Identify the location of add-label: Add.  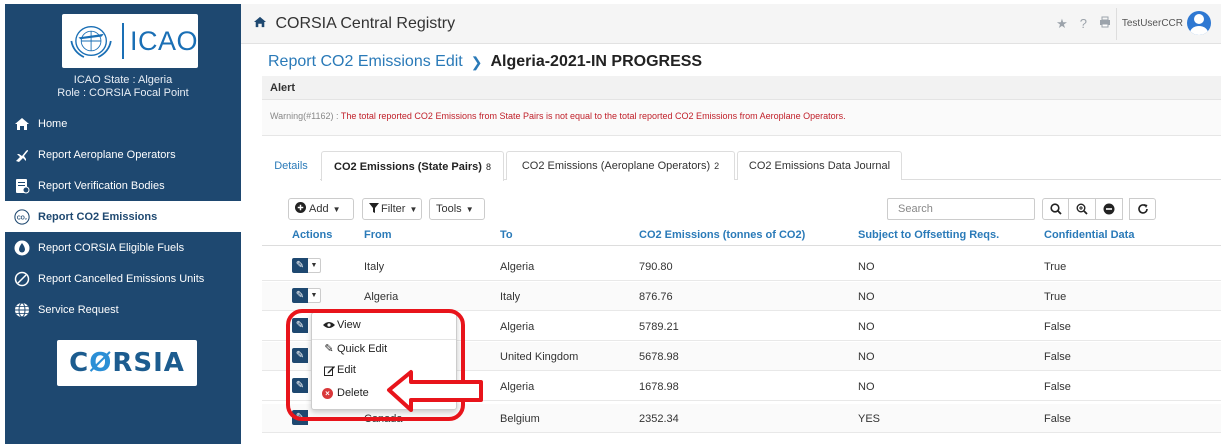
(319, 209).